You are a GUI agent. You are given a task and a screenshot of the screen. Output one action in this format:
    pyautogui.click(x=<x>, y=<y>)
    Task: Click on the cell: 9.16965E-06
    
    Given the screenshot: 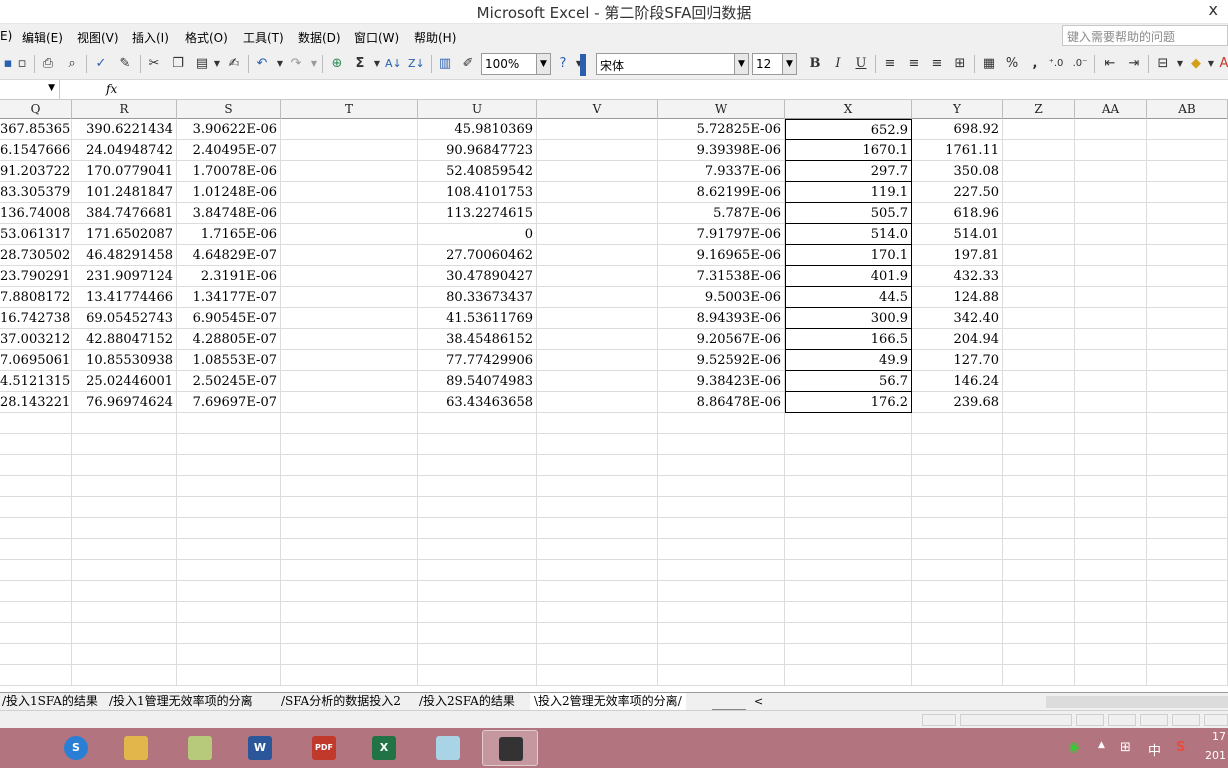 What is the action you would take?
    pyautogui.click(x=721, y=255)
    